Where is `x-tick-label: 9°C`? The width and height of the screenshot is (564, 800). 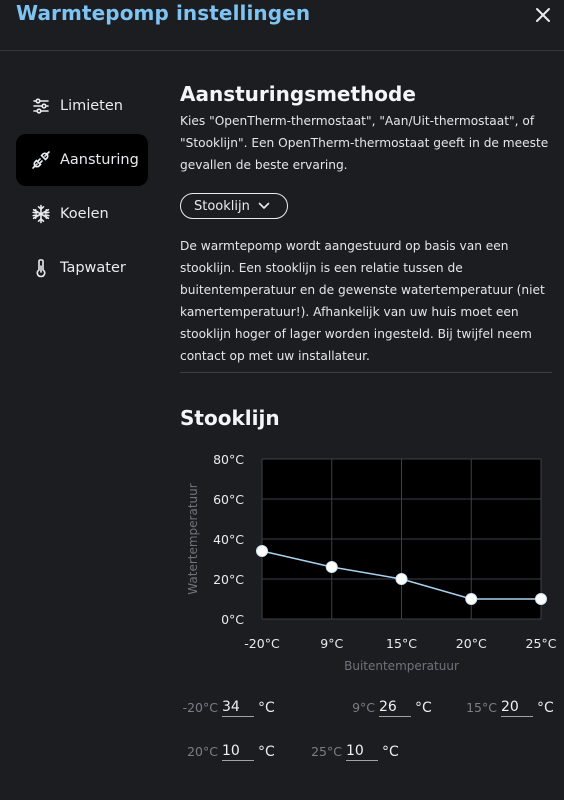
x-tick-label: 9°C is located at coordinates (331, 643).